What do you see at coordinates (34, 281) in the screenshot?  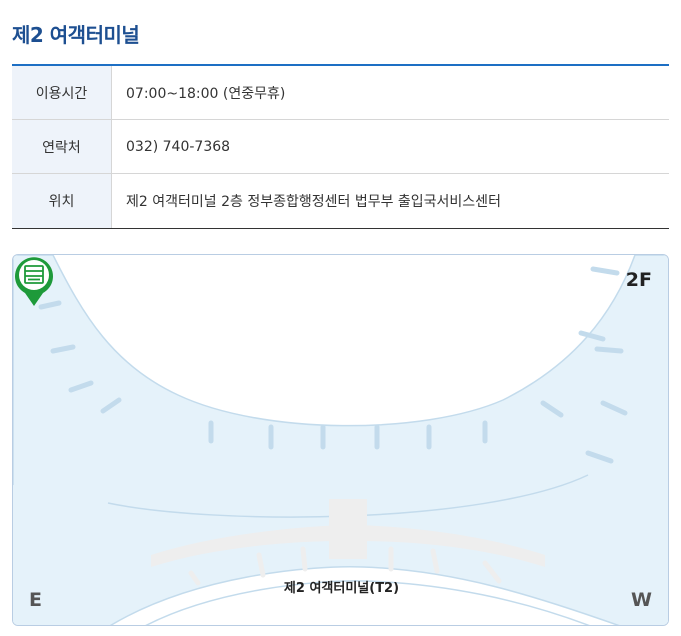 I see `office-building-icon` at bounding box center [34, 281].